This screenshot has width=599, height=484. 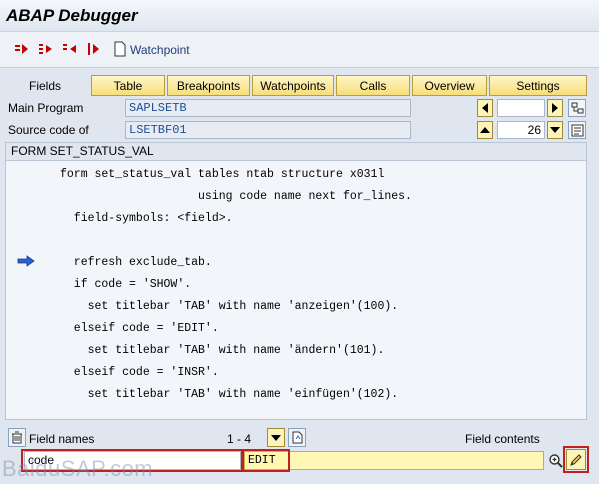 I want to click on hierarchy-button, so click(x=577, y=108).